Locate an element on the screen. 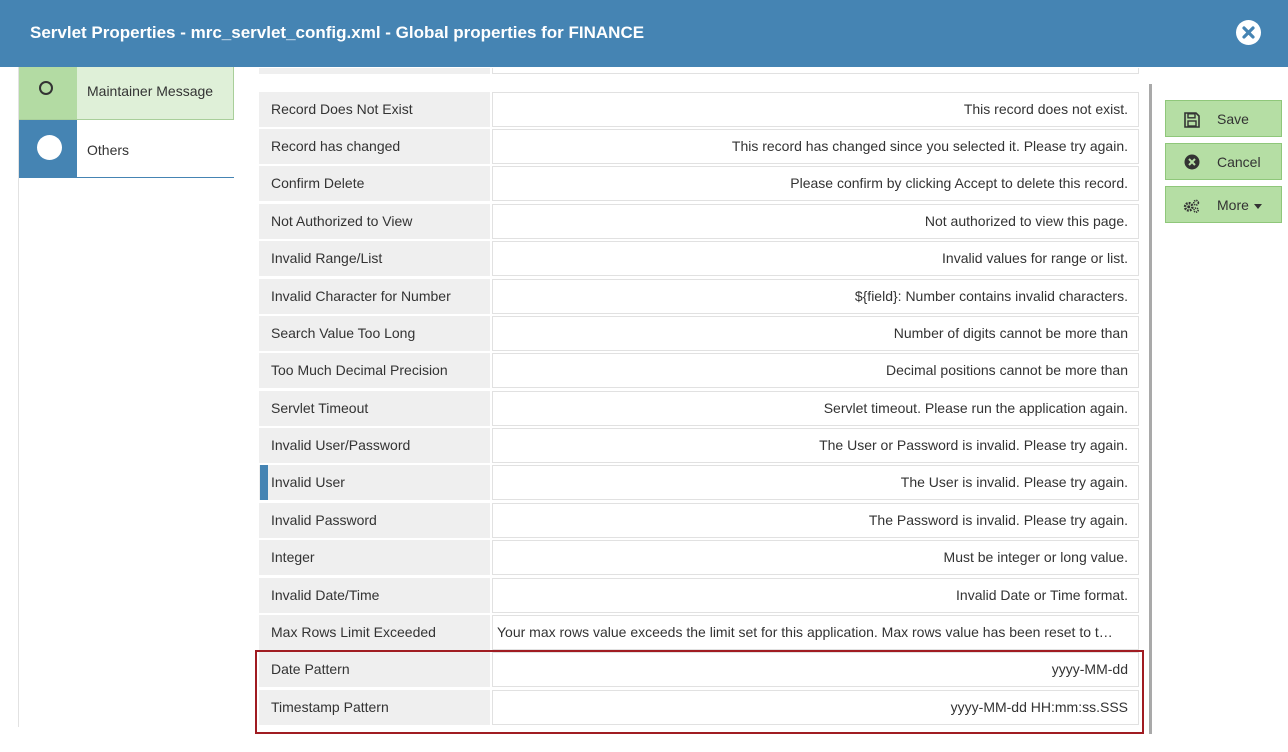 This screenshot has height=752, width=1288. save-button: Save is located at coordinates (1223, 118).